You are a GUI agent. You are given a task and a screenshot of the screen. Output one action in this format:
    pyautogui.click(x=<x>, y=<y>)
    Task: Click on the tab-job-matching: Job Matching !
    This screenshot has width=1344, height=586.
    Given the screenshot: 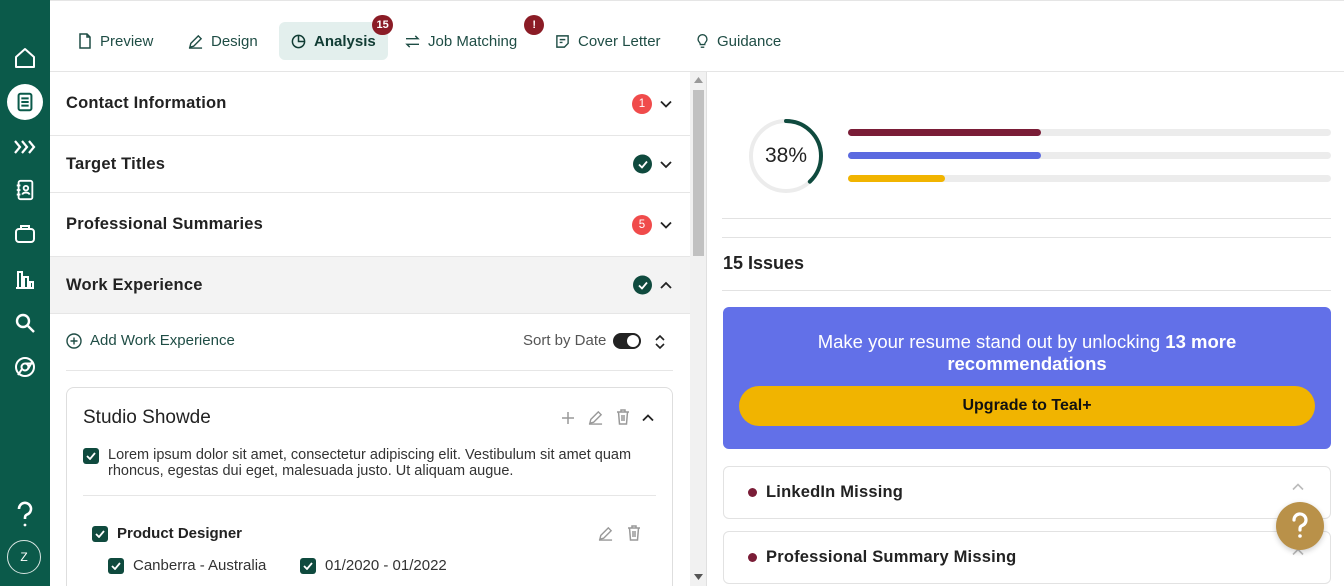 What is the action you would take?
    pyautogui.click(x=469, y=37)
    